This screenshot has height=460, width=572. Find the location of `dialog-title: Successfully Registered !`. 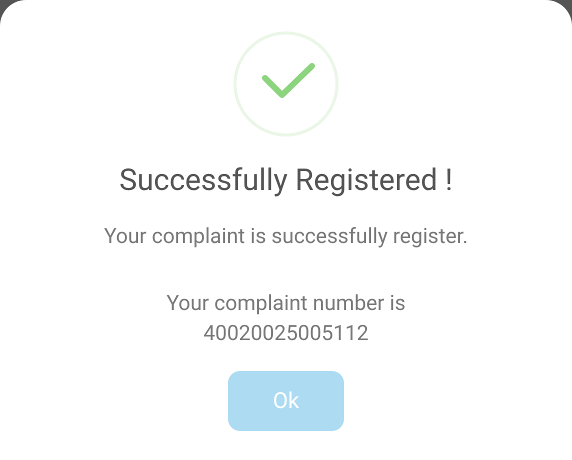

dialog-title: Successfully Registered ! is located at coordinates (286, 181).